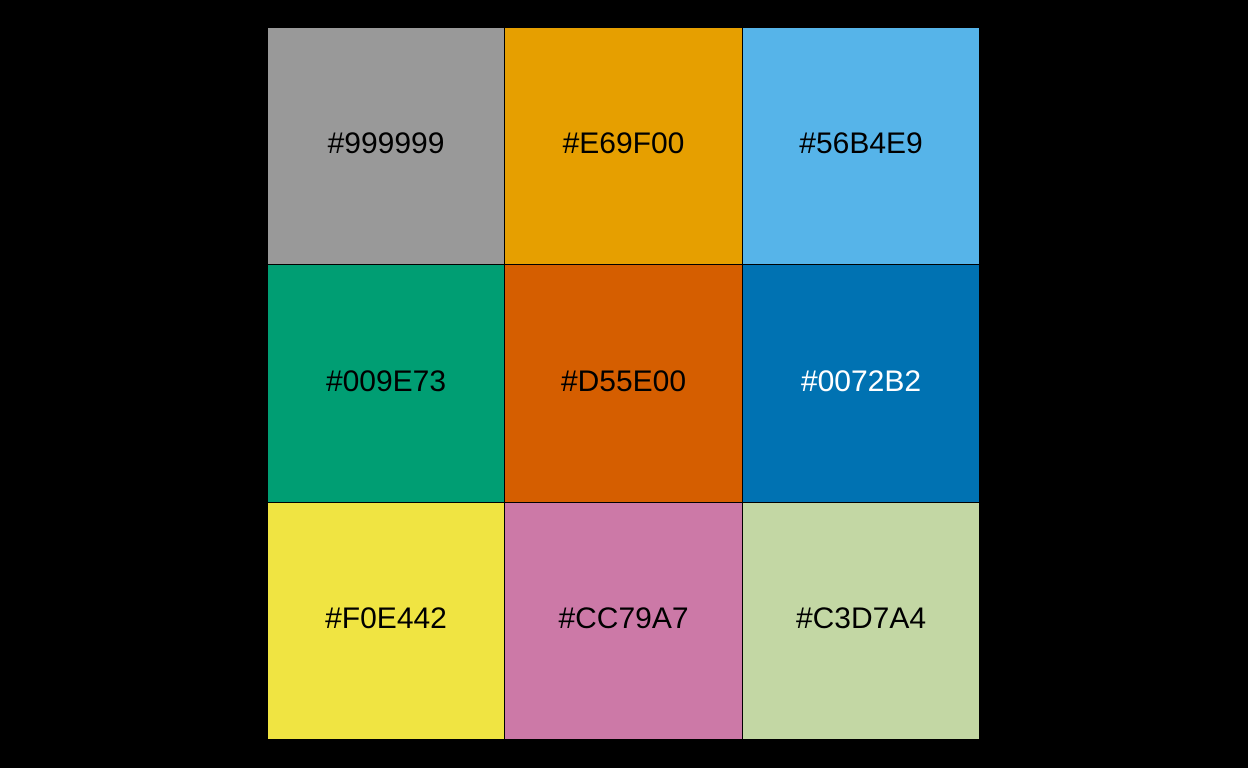 The image size is (1248, 768). I want to click on swatch-hex-label: #E69F00, so click(623, 143).